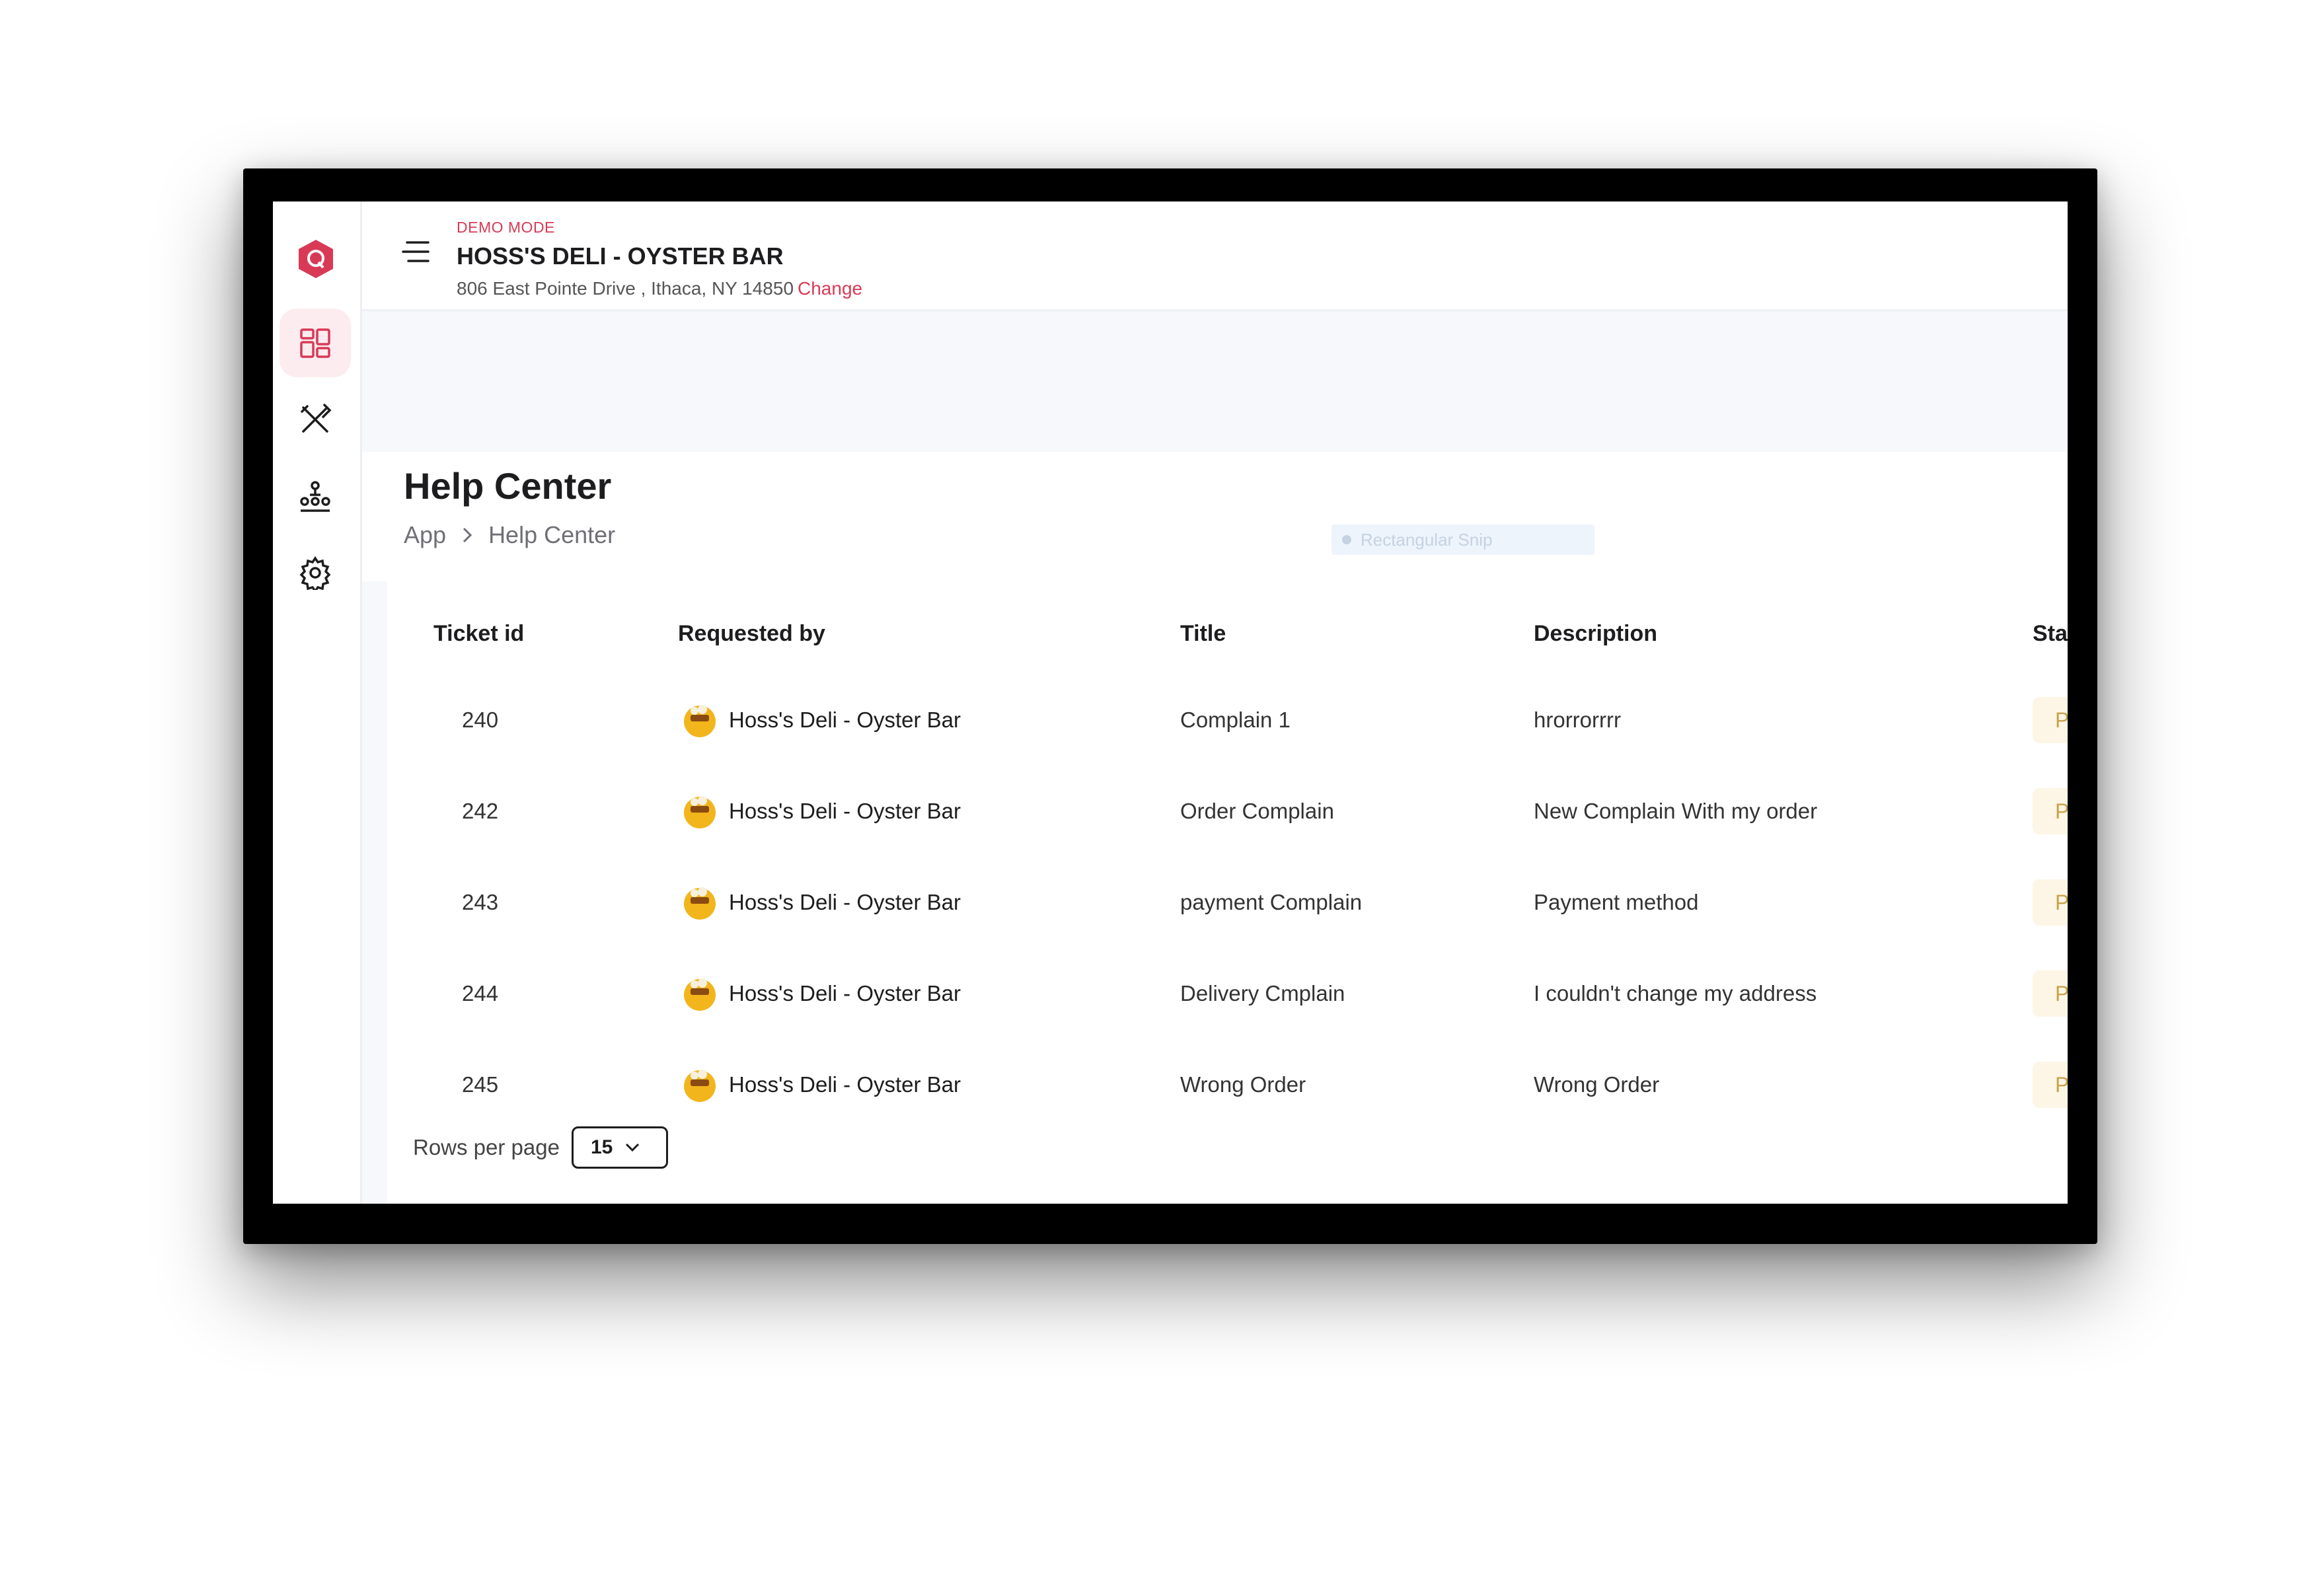 This screenshot has height=1571, width=2324. I want to click on sidebar-item-settings, so click(315, 572).